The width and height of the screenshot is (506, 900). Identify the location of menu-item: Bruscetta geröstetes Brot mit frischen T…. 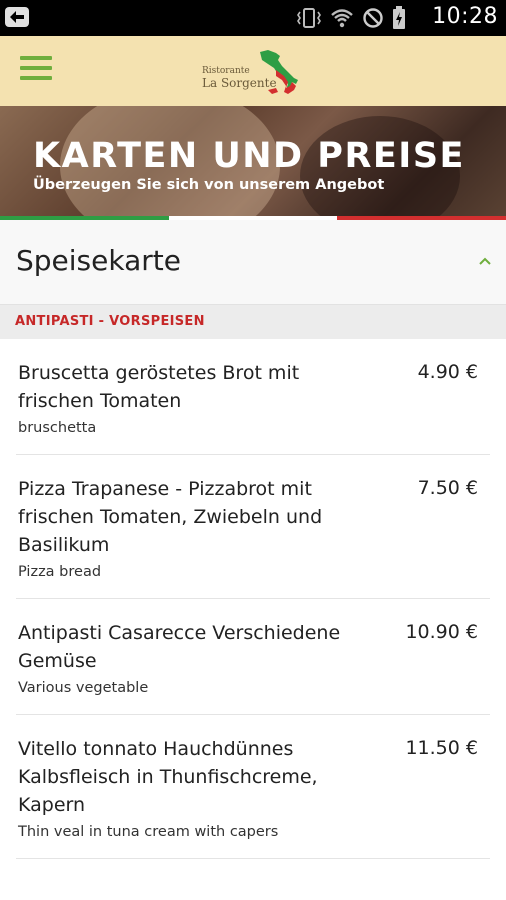
(253, 397).